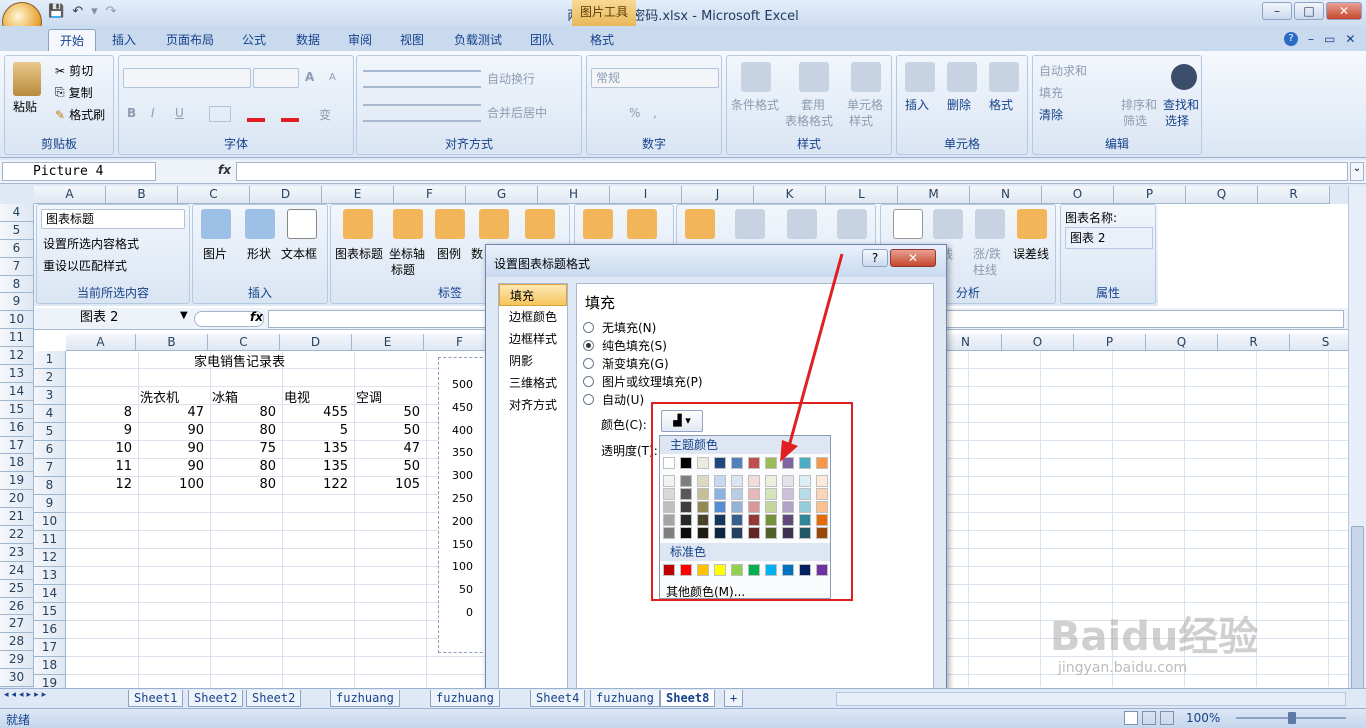  What do you see at coordinates (256, 114) in the screenshot?
I see `fill-color-icon` at bounding box center [256, 114].